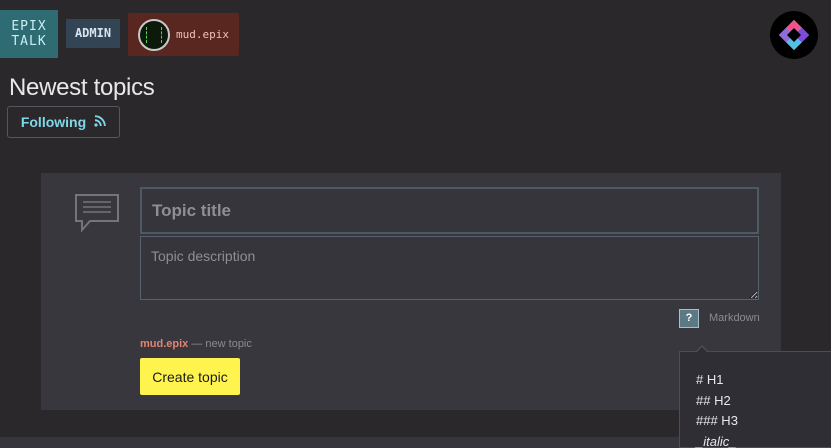 This screenshot has height=448, width=831. Describe the element at coordinates (97, 215) in the screenshot. I see `speech-bubble-icon` at that location.